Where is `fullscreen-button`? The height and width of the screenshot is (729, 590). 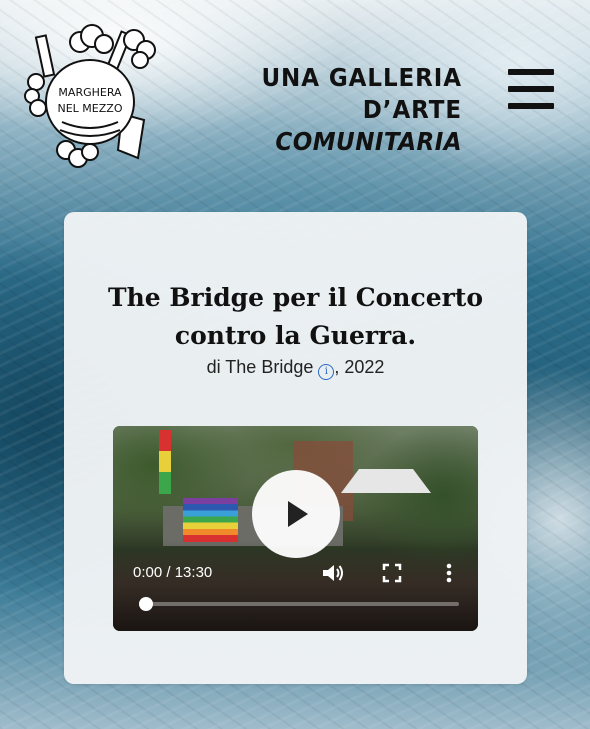
fullscreen-button is located at coordinates (392, 573).